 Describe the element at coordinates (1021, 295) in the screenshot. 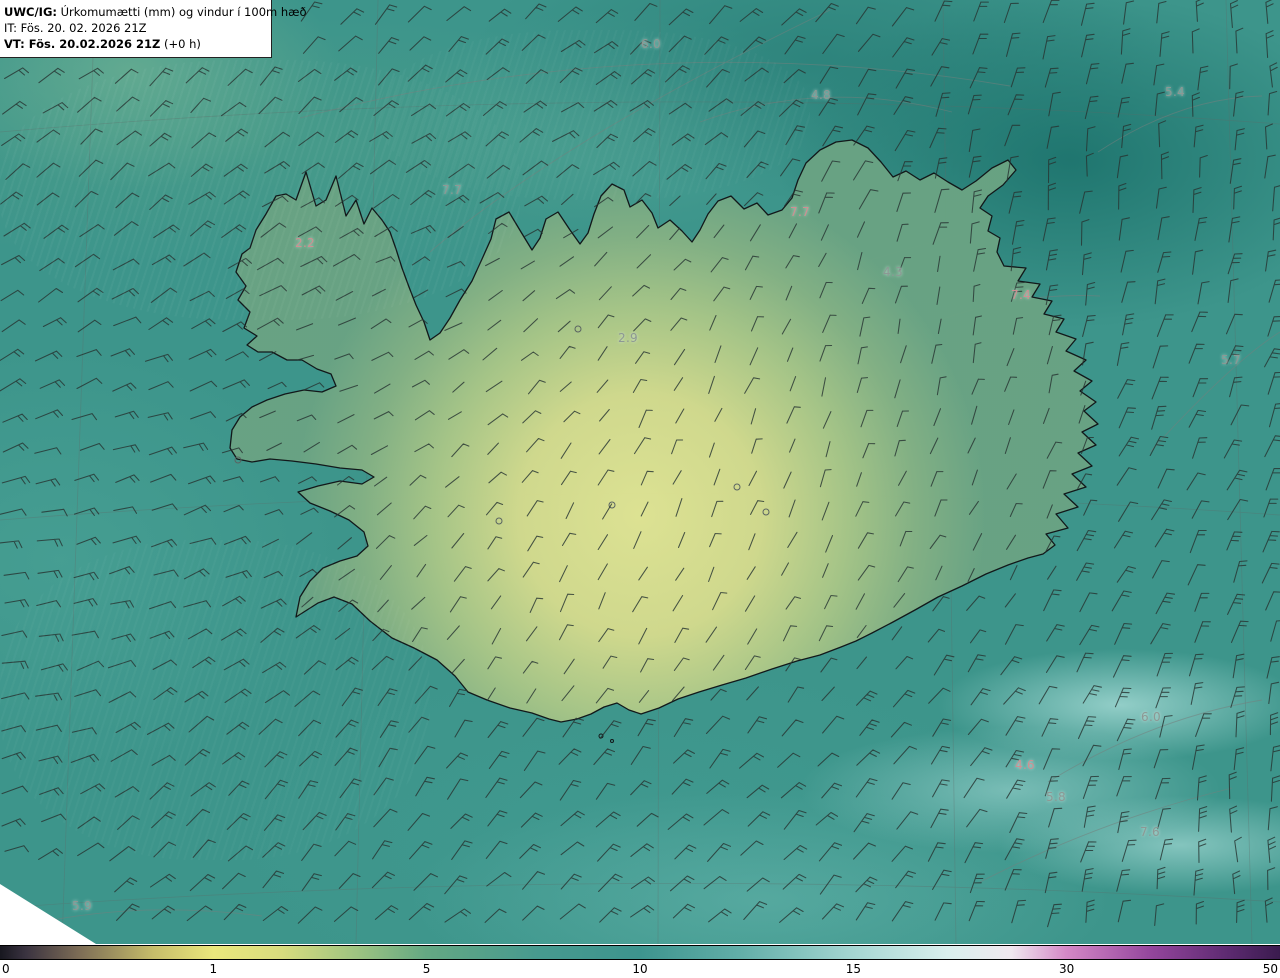

I see `contour-label: 7.4` at that location.